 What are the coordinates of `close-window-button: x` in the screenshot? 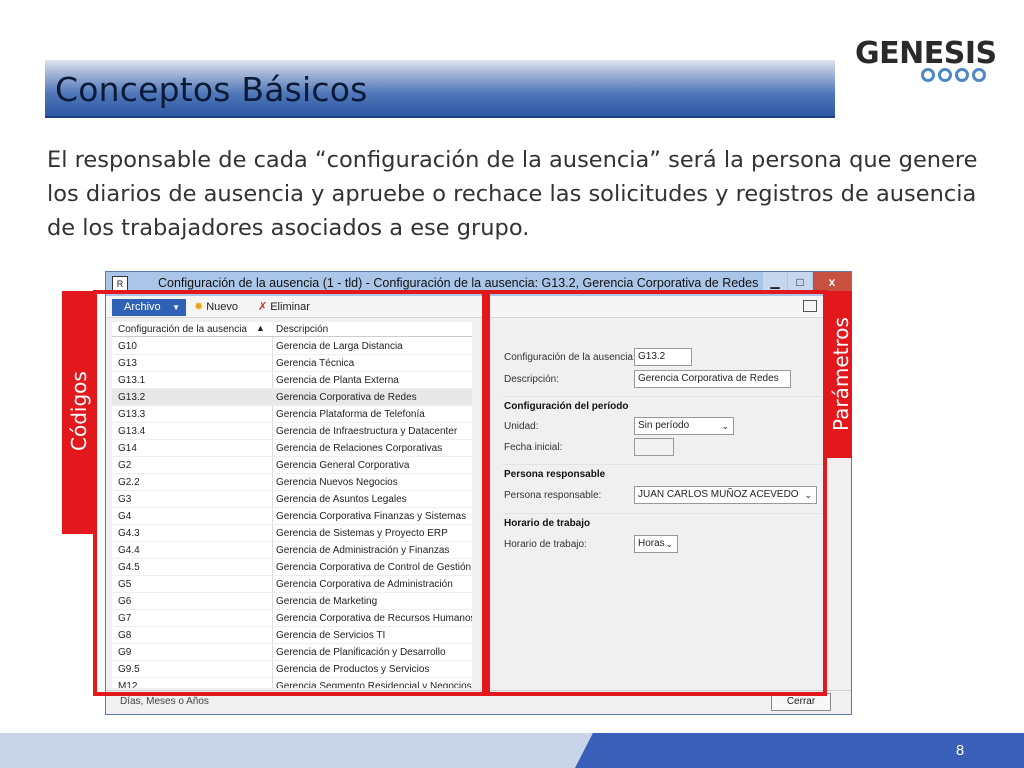 It's located at (832, 282).